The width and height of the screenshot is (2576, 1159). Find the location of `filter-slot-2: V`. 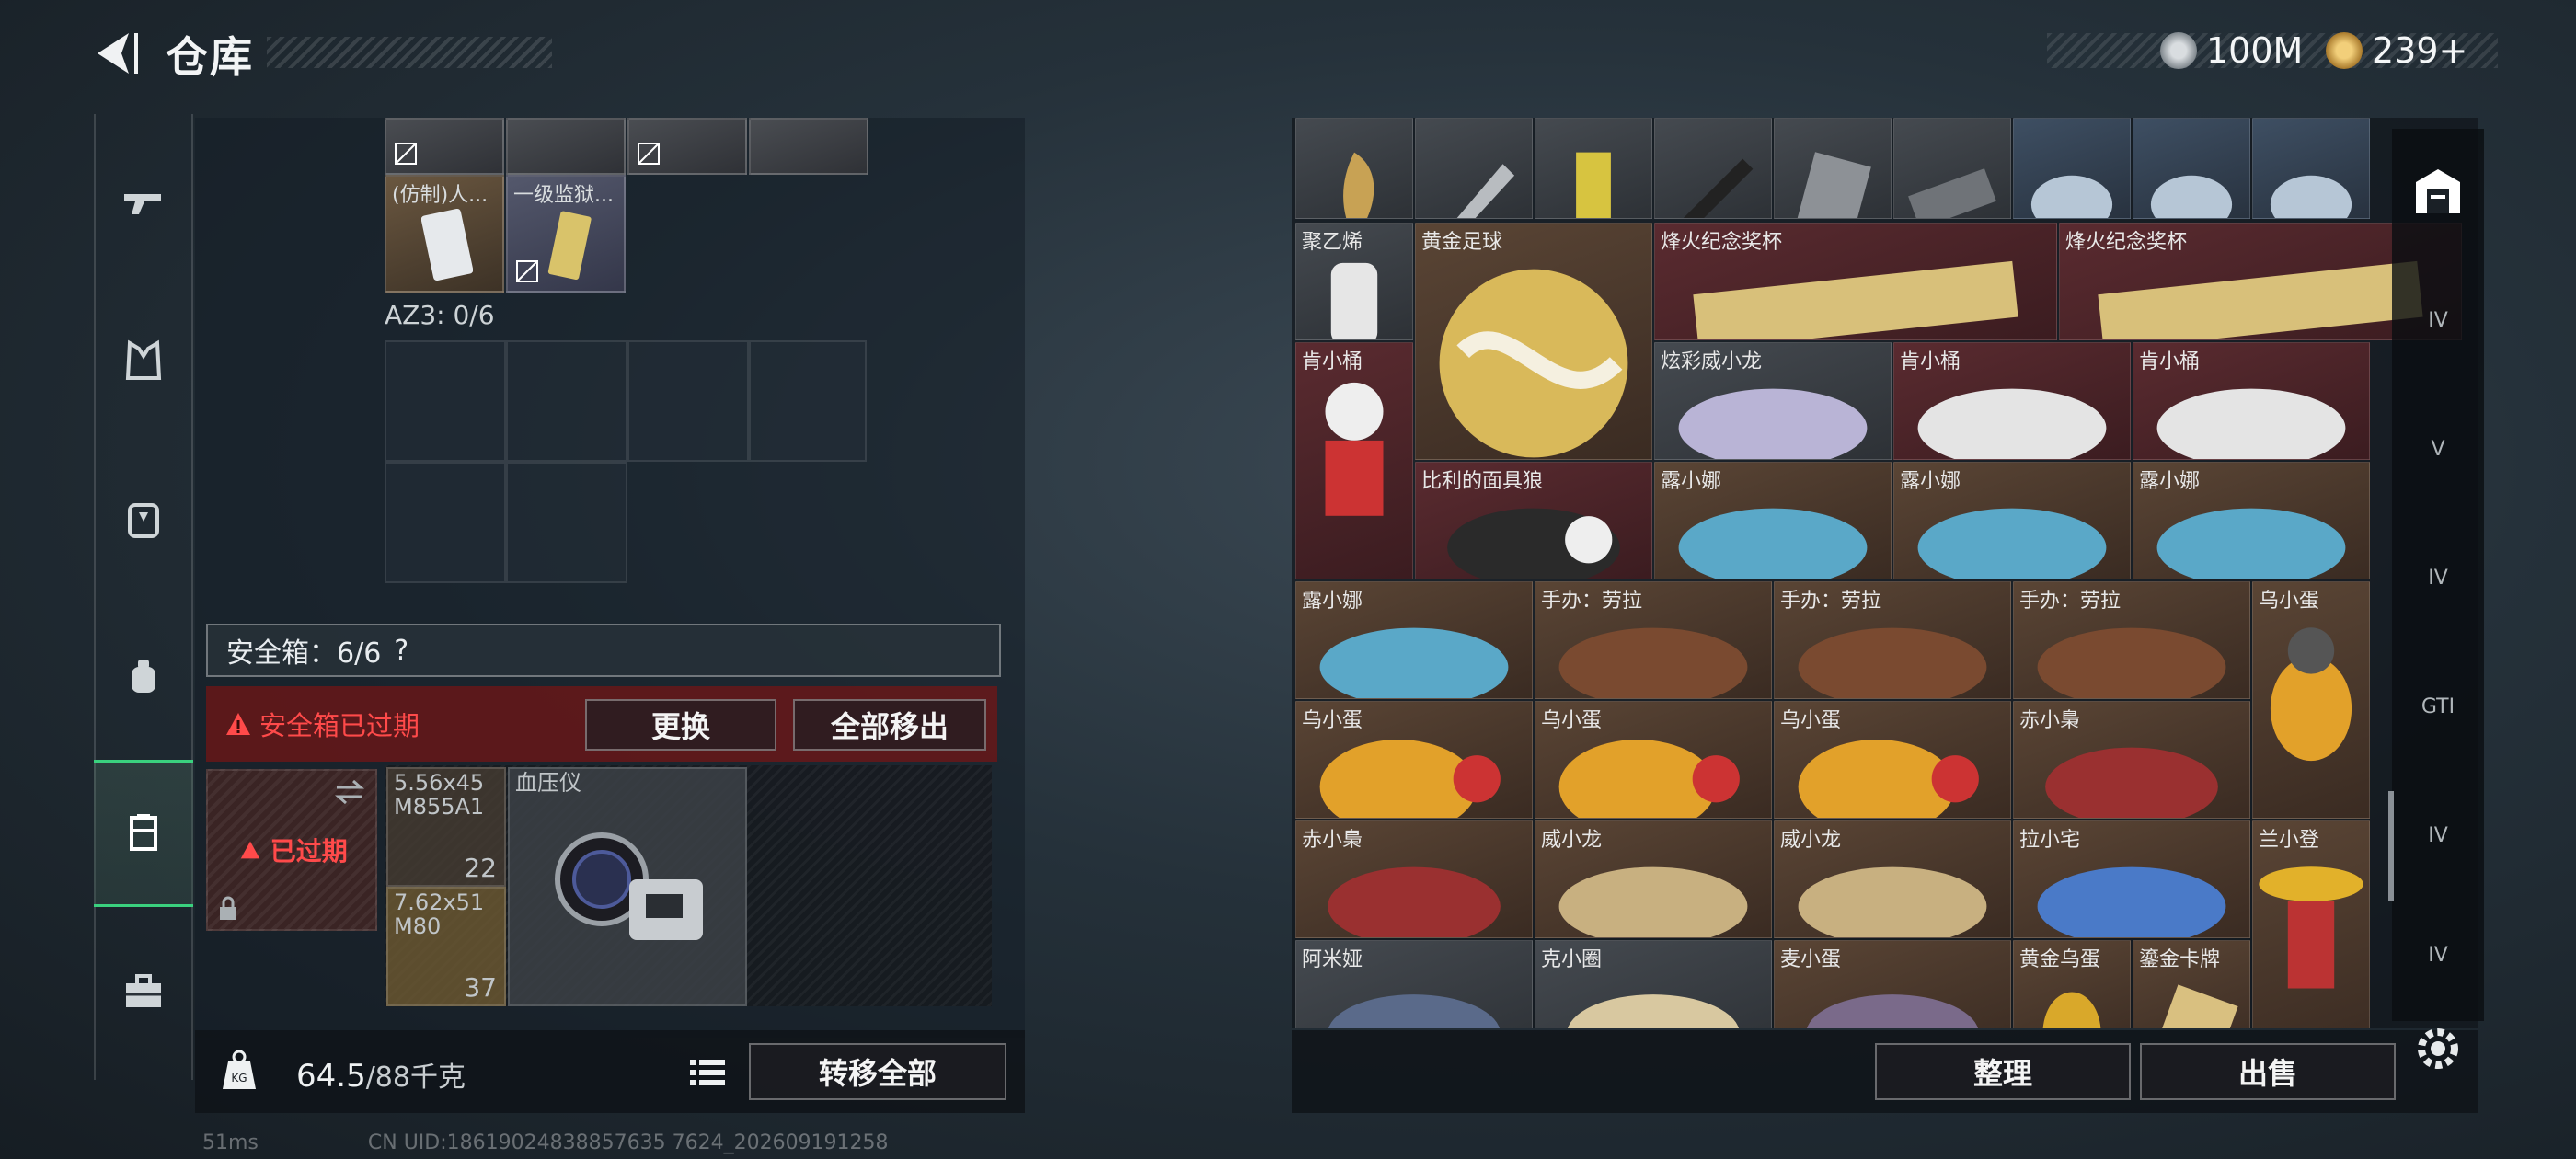

filter-slot-2: V is located at coordinates (2438, 449).